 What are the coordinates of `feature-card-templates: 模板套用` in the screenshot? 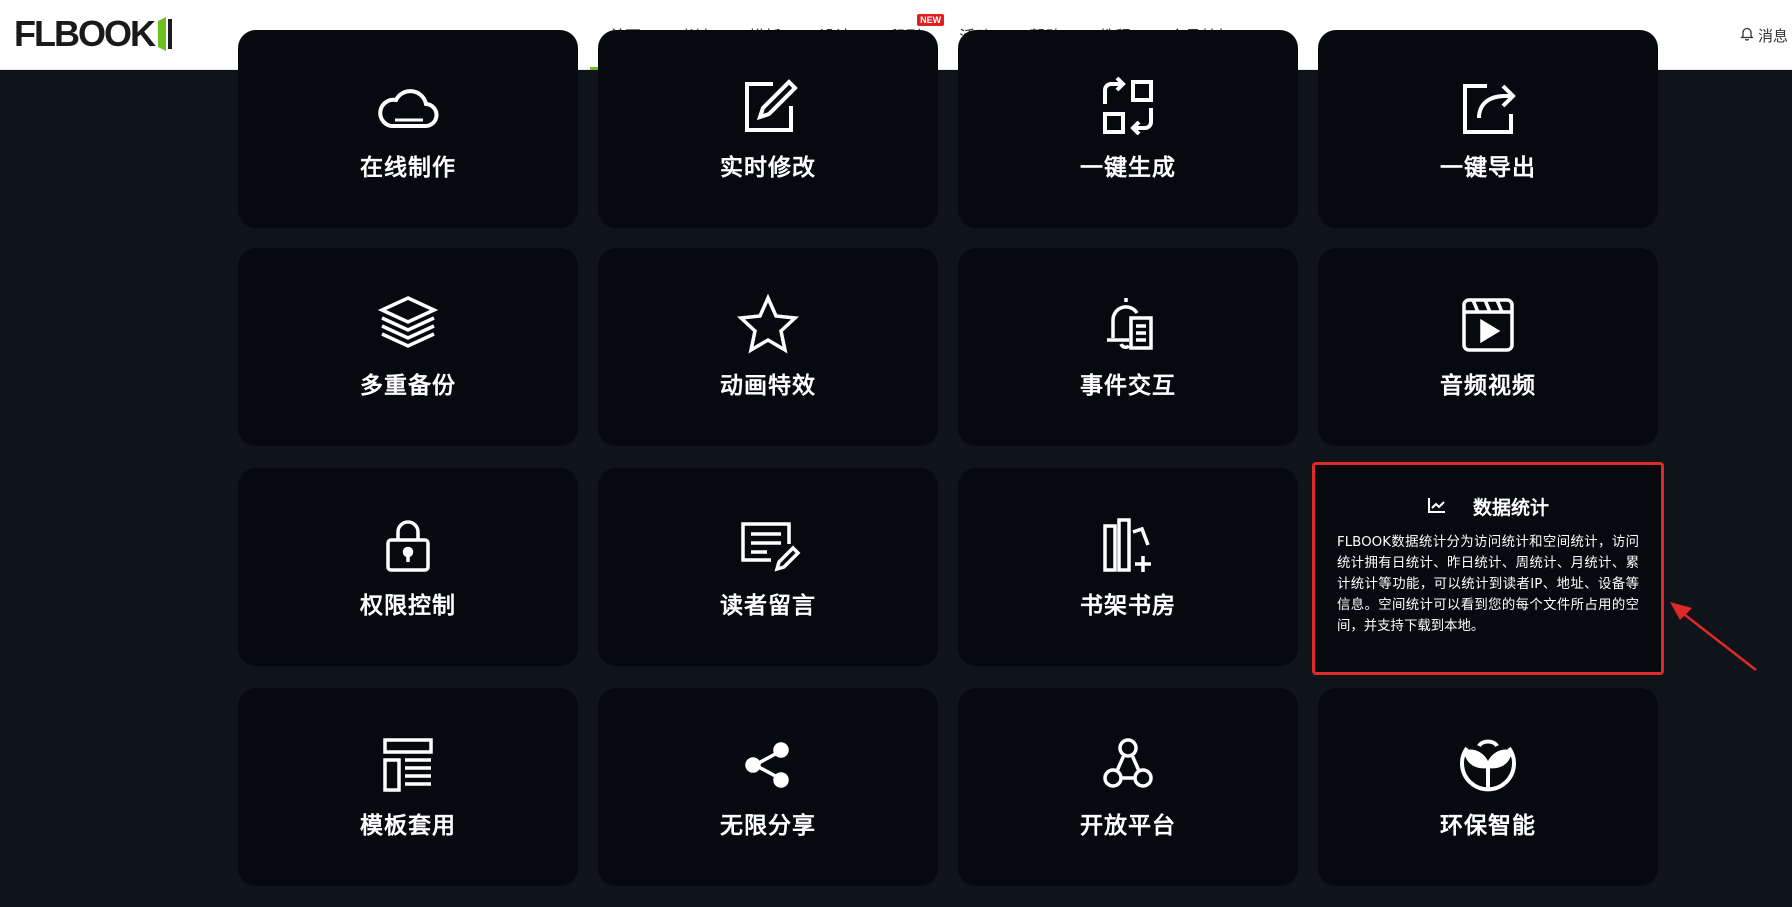 It's located at (408, 787).